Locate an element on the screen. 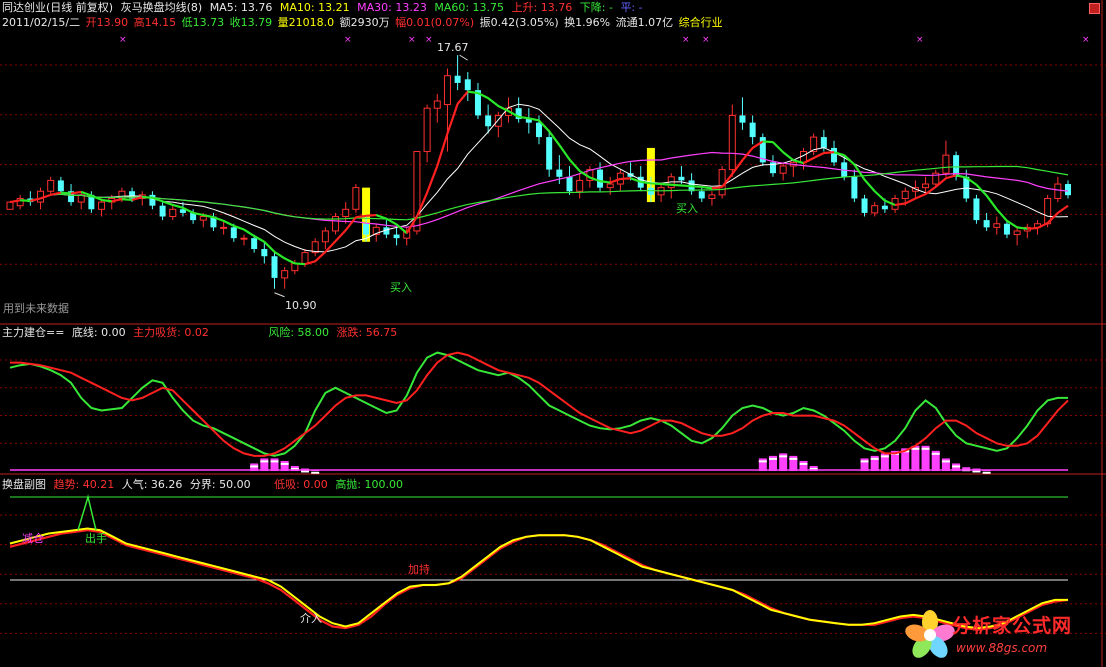 The height and width of the screenshot is (667, 1106). trough-label: 10.90 is located at coordinates (301, 305).